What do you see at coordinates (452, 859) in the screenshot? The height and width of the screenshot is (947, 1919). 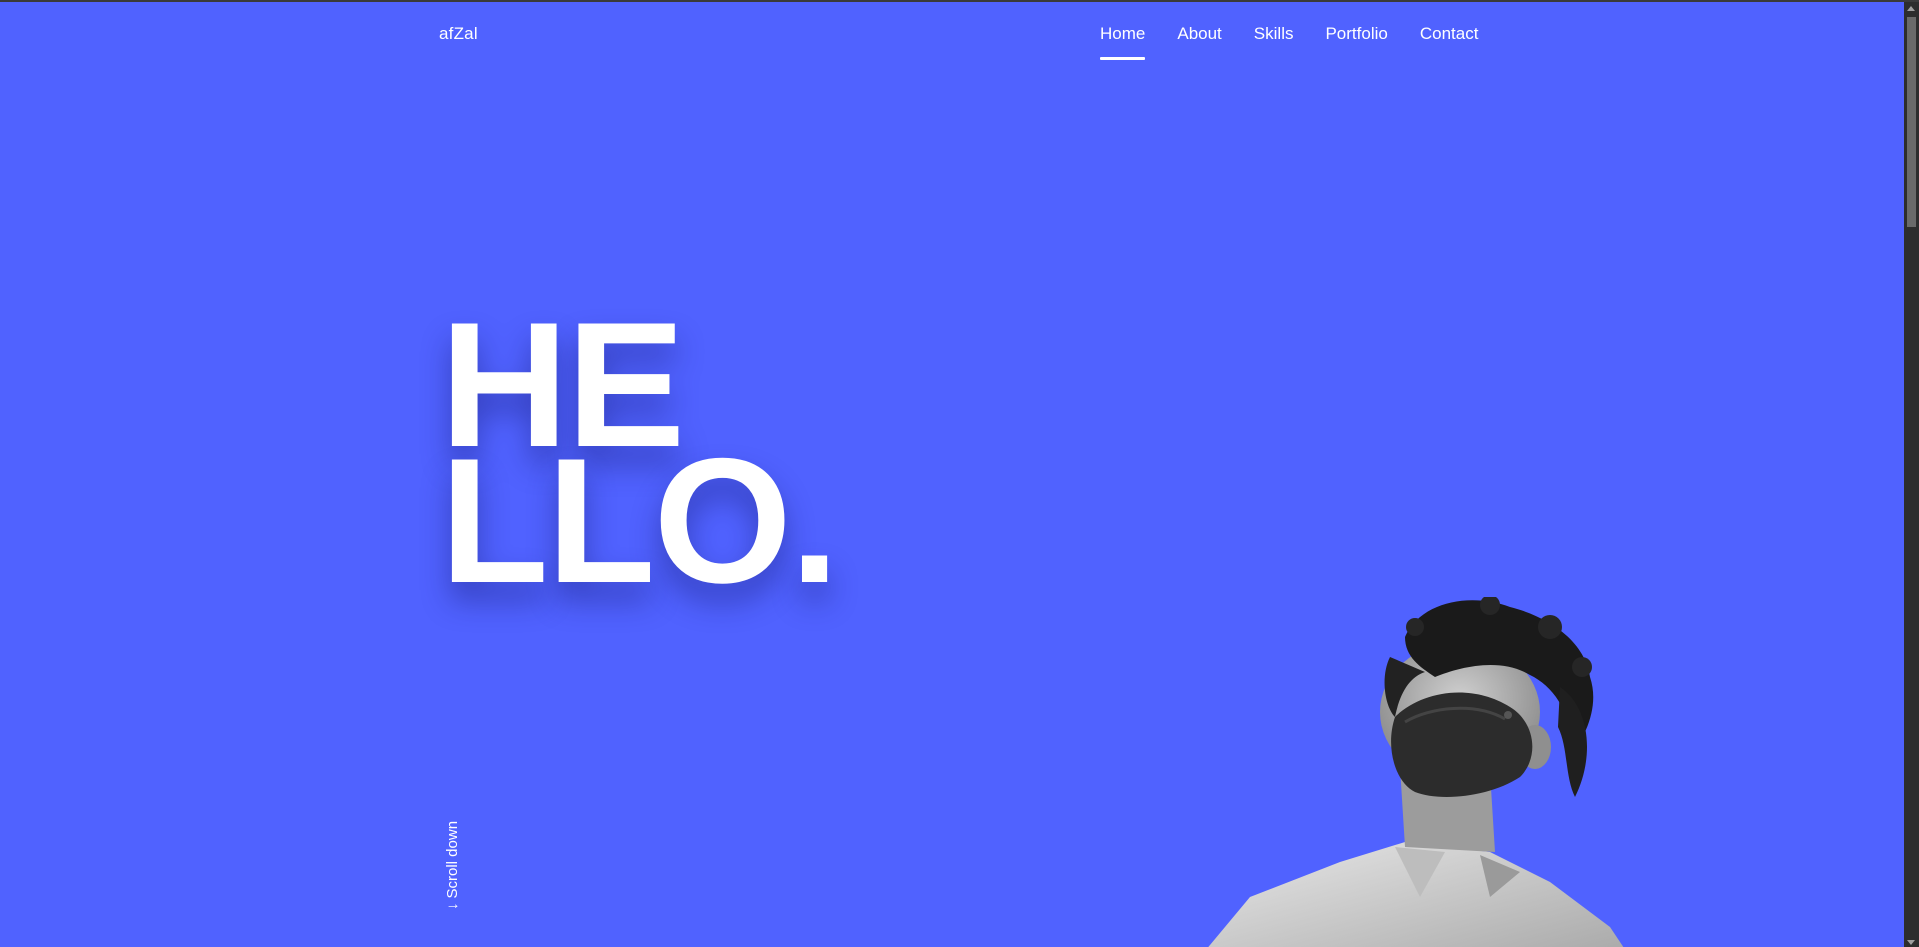 I see `scroll-down-label: Scroll down` at bounding box center [452, 859].